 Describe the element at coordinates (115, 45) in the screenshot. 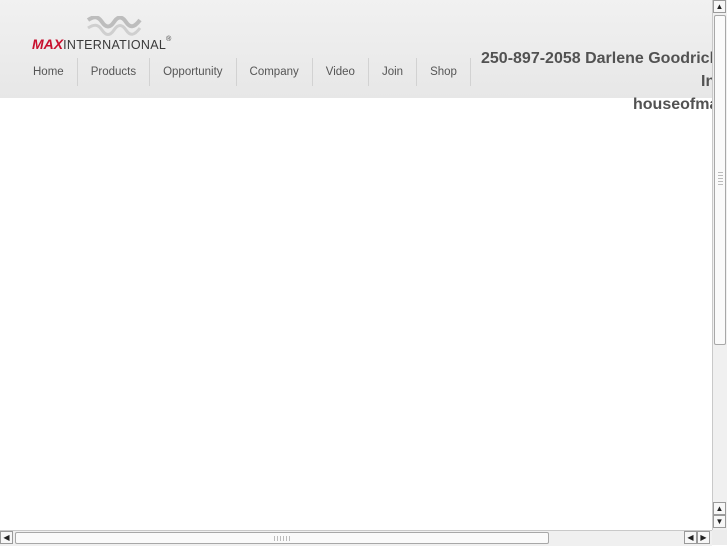

I see `logo-international-text: INTERNATIONAL` at that location.